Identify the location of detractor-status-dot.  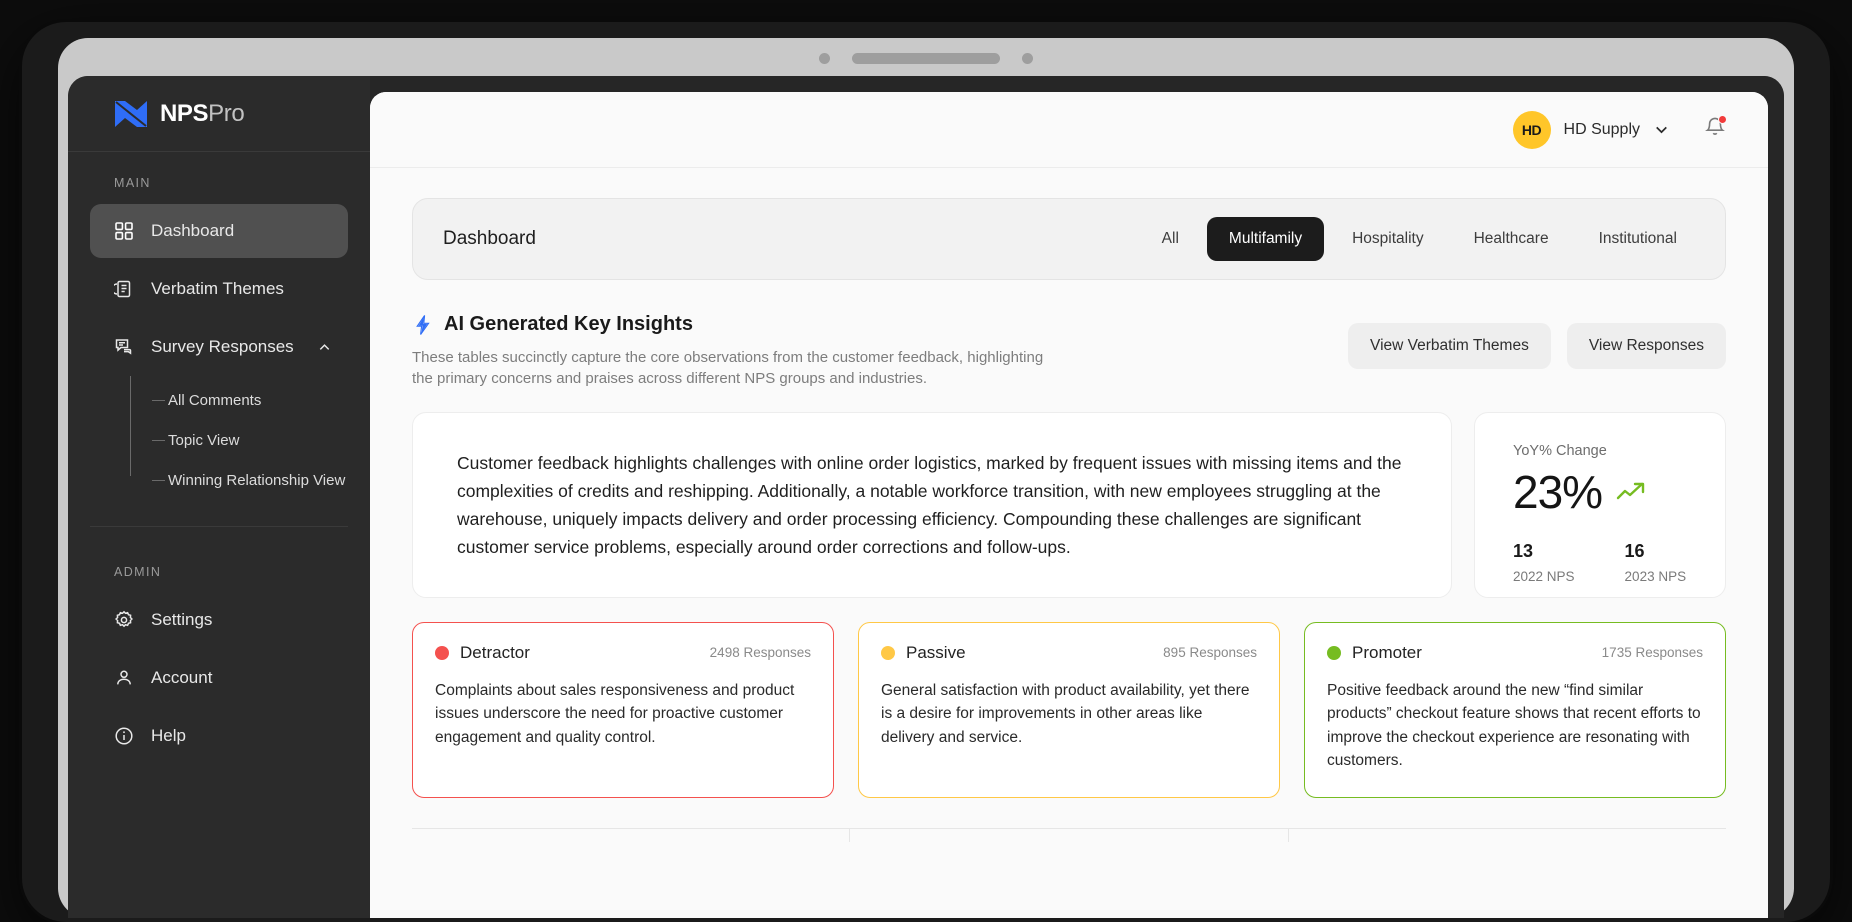
(442, 652).